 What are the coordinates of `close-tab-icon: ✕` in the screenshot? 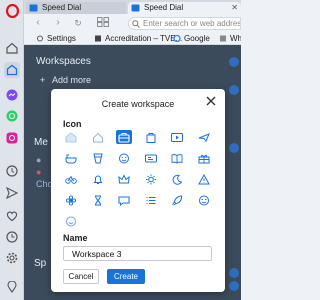 It's located at (234, 8).